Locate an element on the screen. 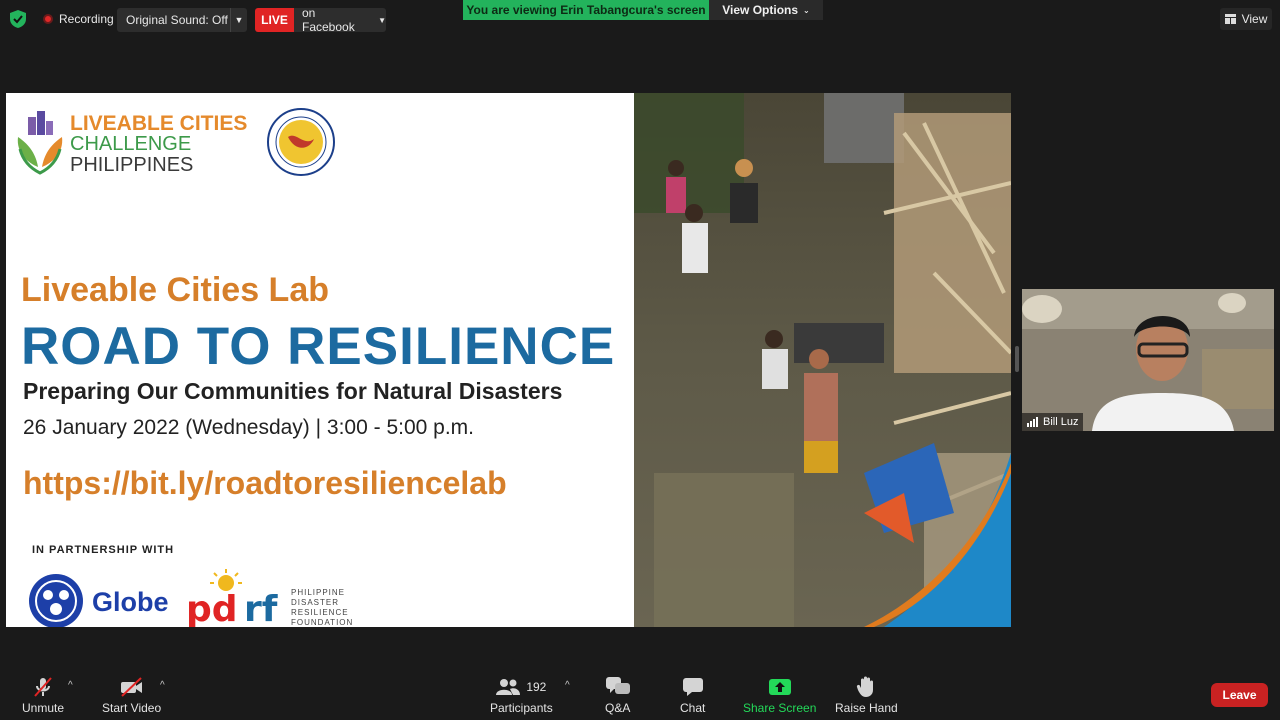 The image size is (1280, 720). org-line-1: LIVEABLE CITIES is located at coordinates (159, 123).